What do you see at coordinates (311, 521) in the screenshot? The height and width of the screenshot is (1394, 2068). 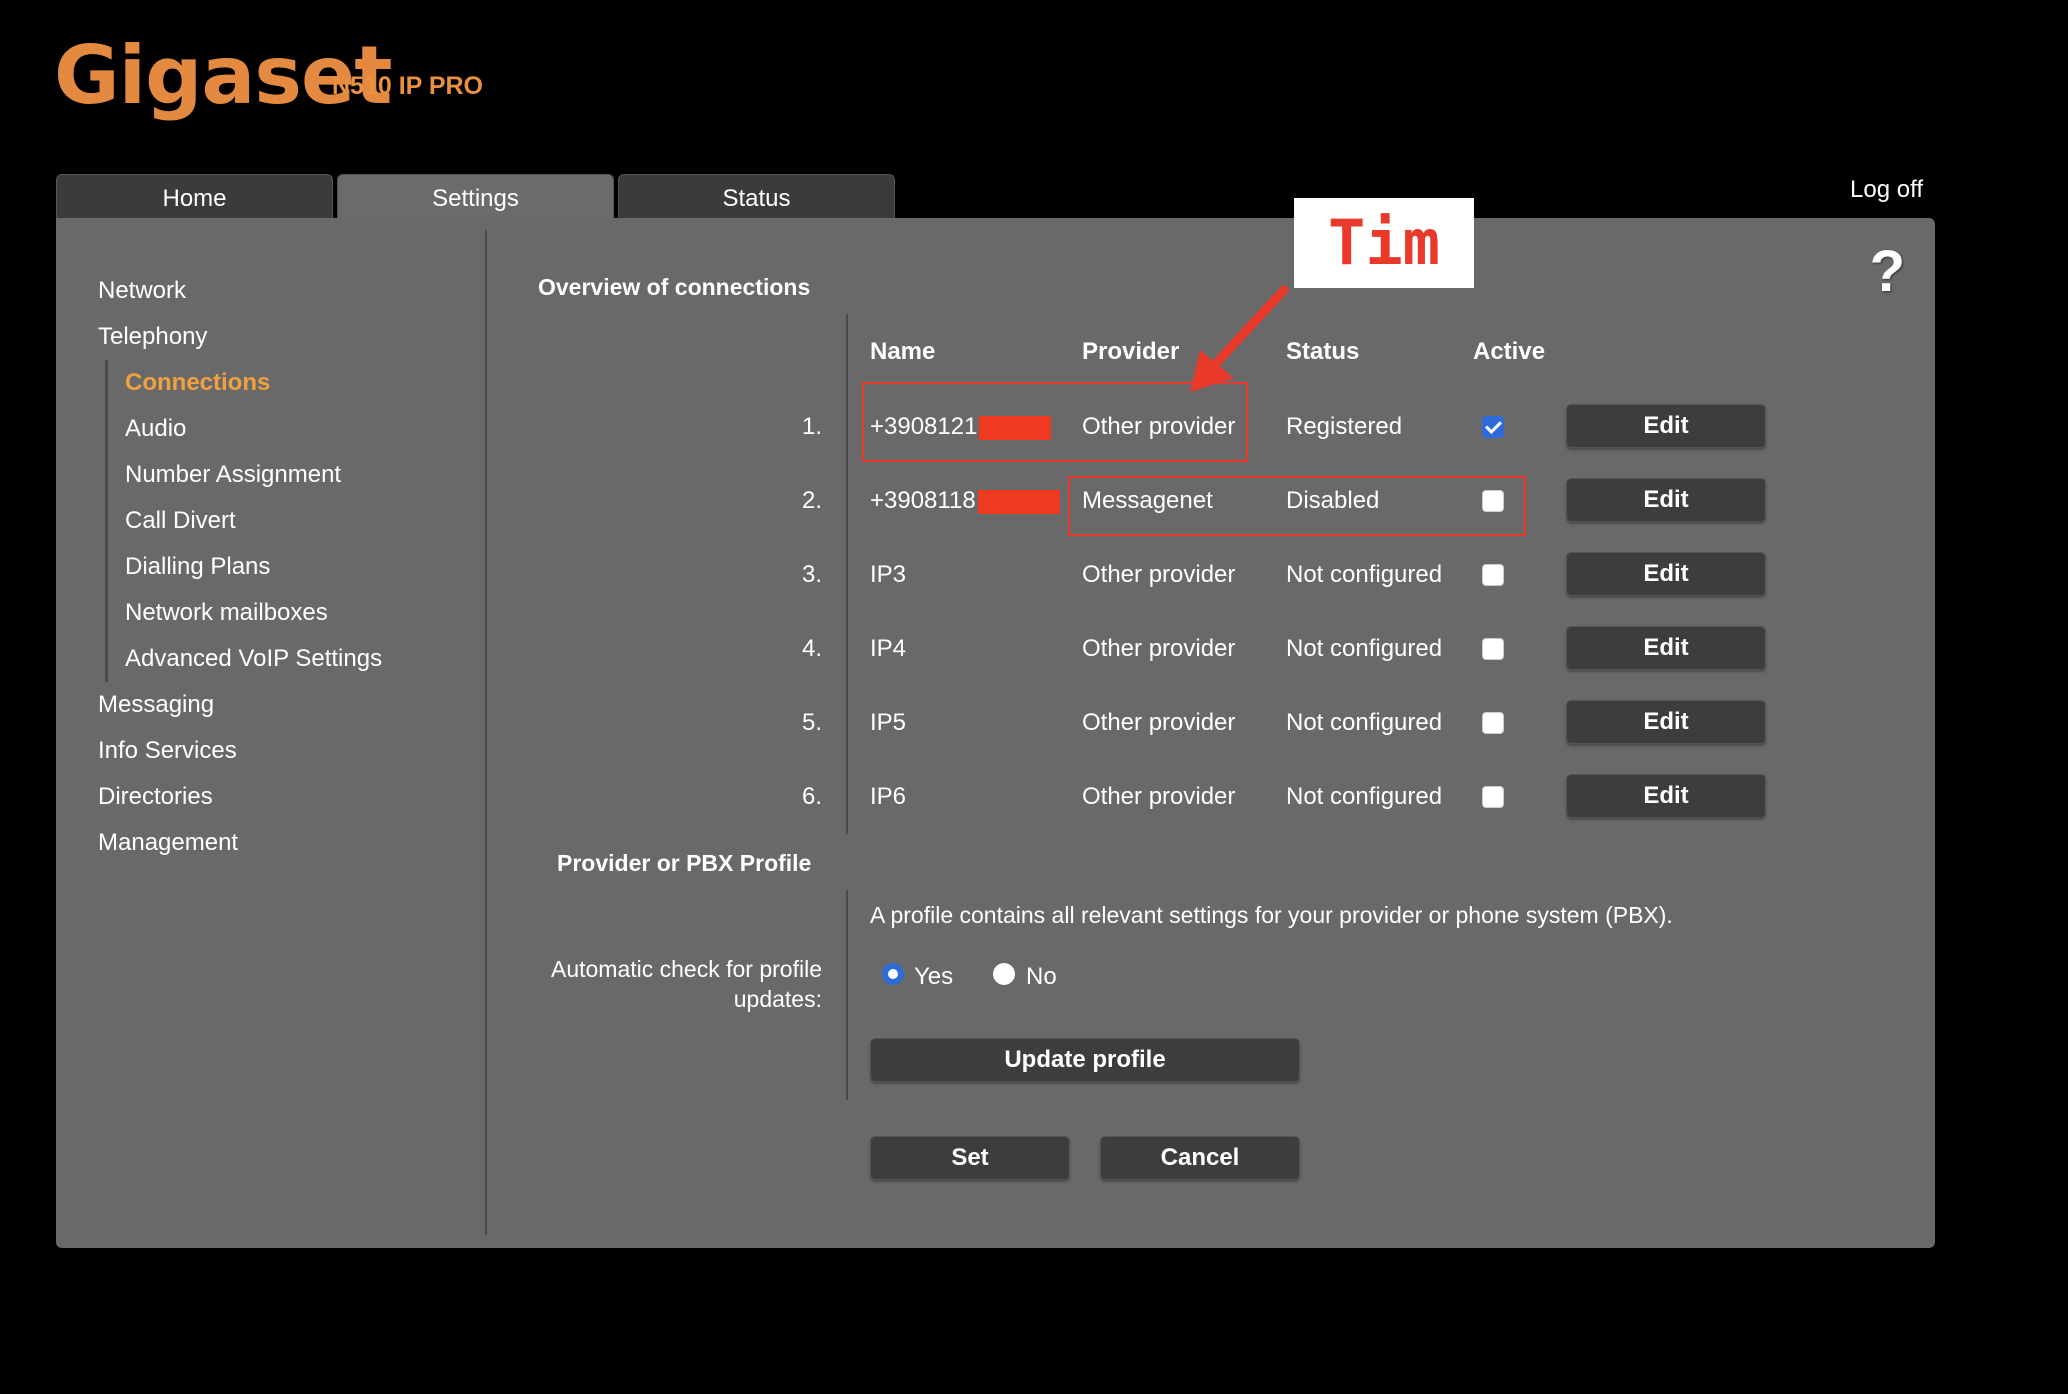 I see `sidebar-item-call-divert: Call Divert` at bounding box center [311, 521].